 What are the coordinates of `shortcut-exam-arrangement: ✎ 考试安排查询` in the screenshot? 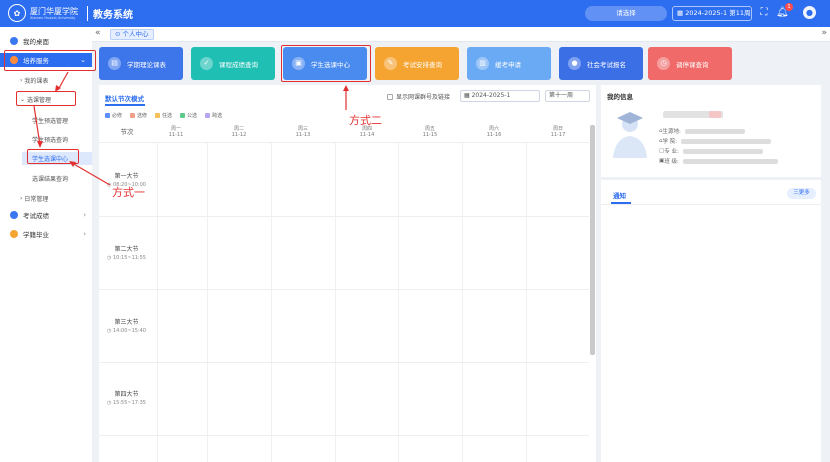 It's located at (417, 63).